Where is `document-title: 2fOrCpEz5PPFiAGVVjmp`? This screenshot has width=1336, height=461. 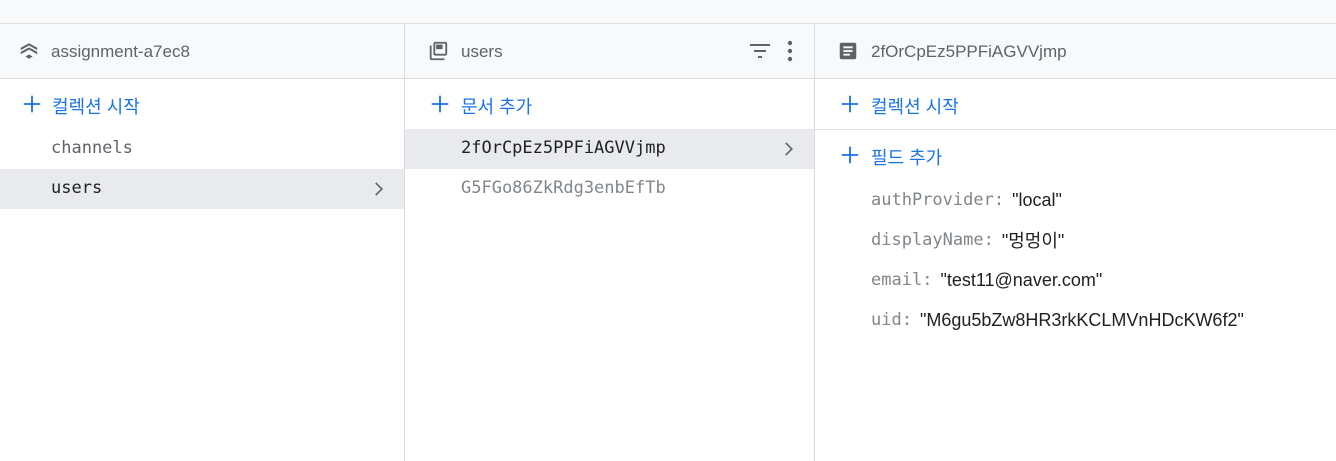
document-title: 2fOrCpEz5PPFiAGVVjmp is located at coordinates (969, 51).